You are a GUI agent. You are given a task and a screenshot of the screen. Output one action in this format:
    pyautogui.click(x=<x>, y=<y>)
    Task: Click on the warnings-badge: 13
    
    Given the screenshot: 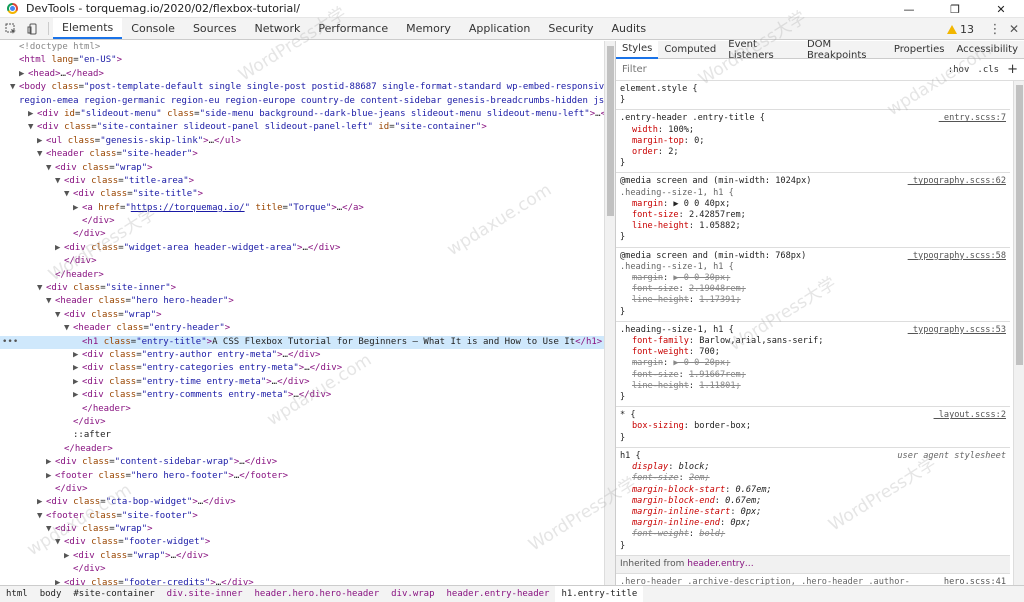 What is the action you would take?
    pyautogui.click(x=960, y=29)
    